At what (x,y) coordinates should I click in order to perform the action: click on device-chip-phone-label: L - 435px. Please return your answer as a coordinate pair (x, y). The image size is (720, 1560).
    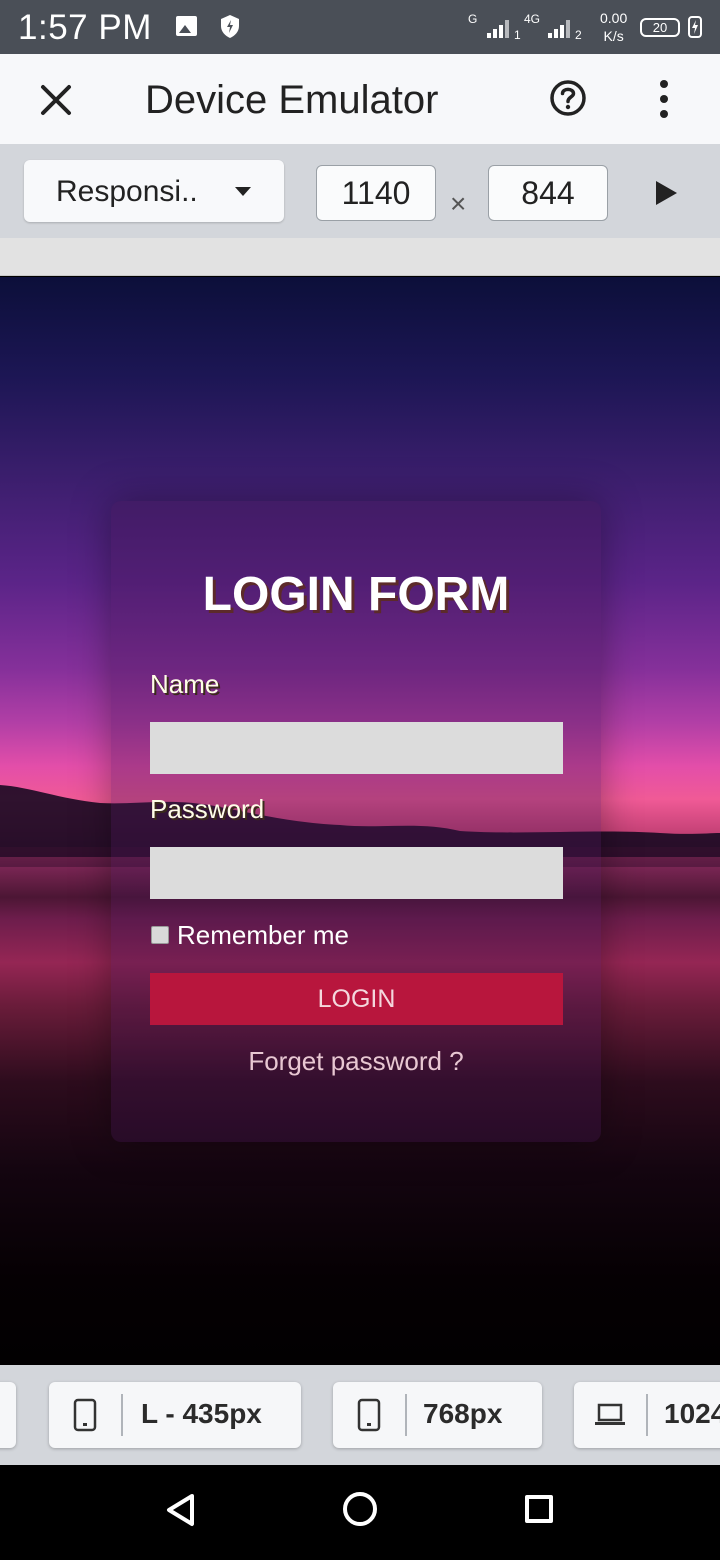
    Looking at the image, I should click on (201, 1413).